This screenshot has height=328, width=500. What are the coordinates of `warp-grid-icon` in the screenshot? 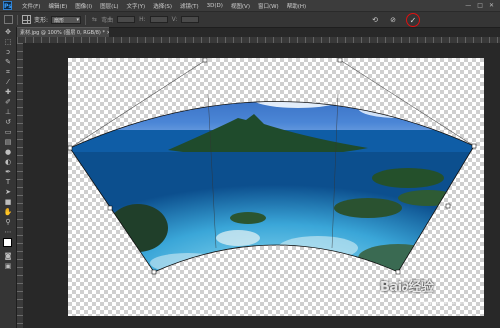 It's located at (26, 19).